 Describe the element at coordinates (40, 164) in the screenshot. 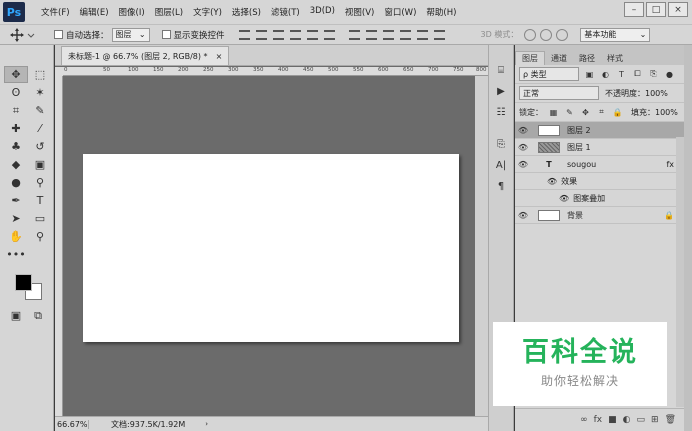

I see `gradient-tool-icon: ▣` at that location.